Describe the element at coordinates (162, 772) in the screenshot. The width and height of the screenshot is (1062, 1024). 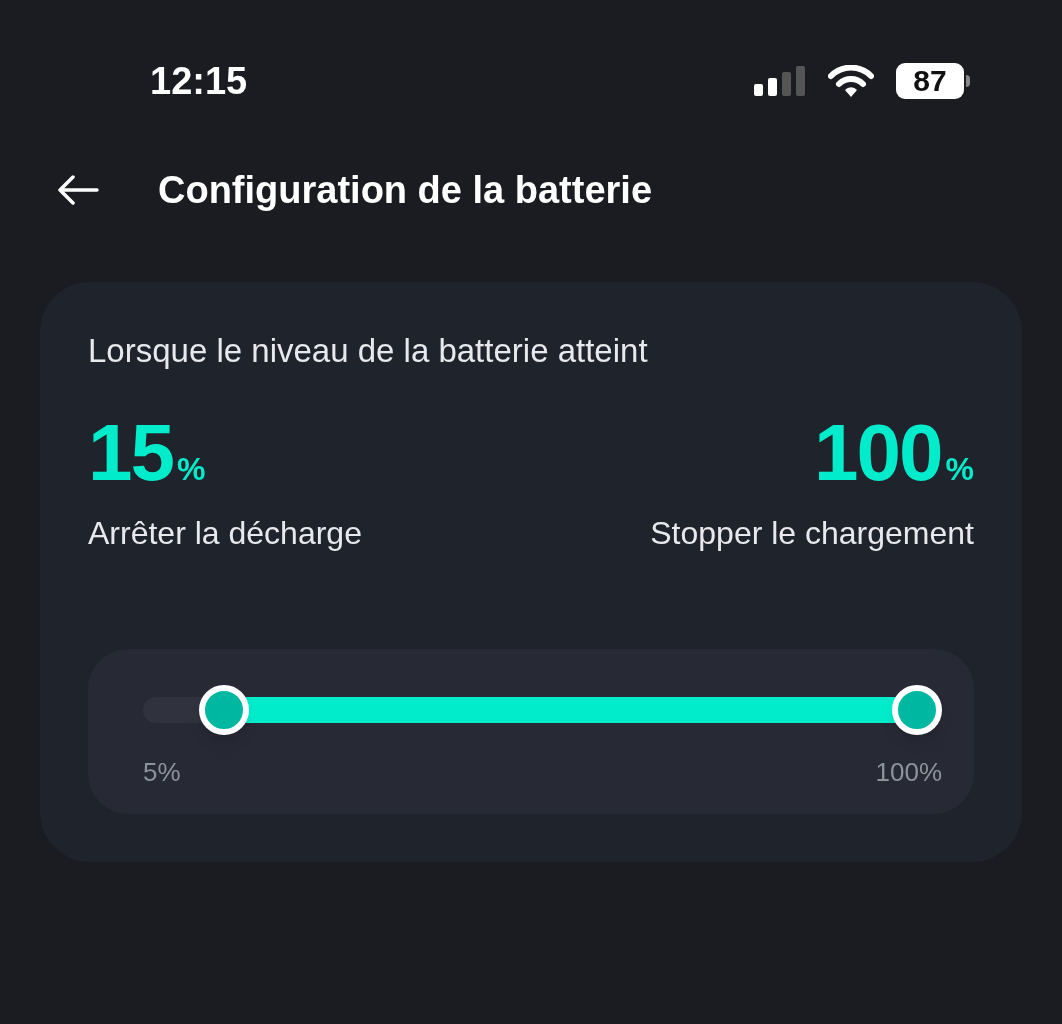
I see `min-label: 5%` at that location.